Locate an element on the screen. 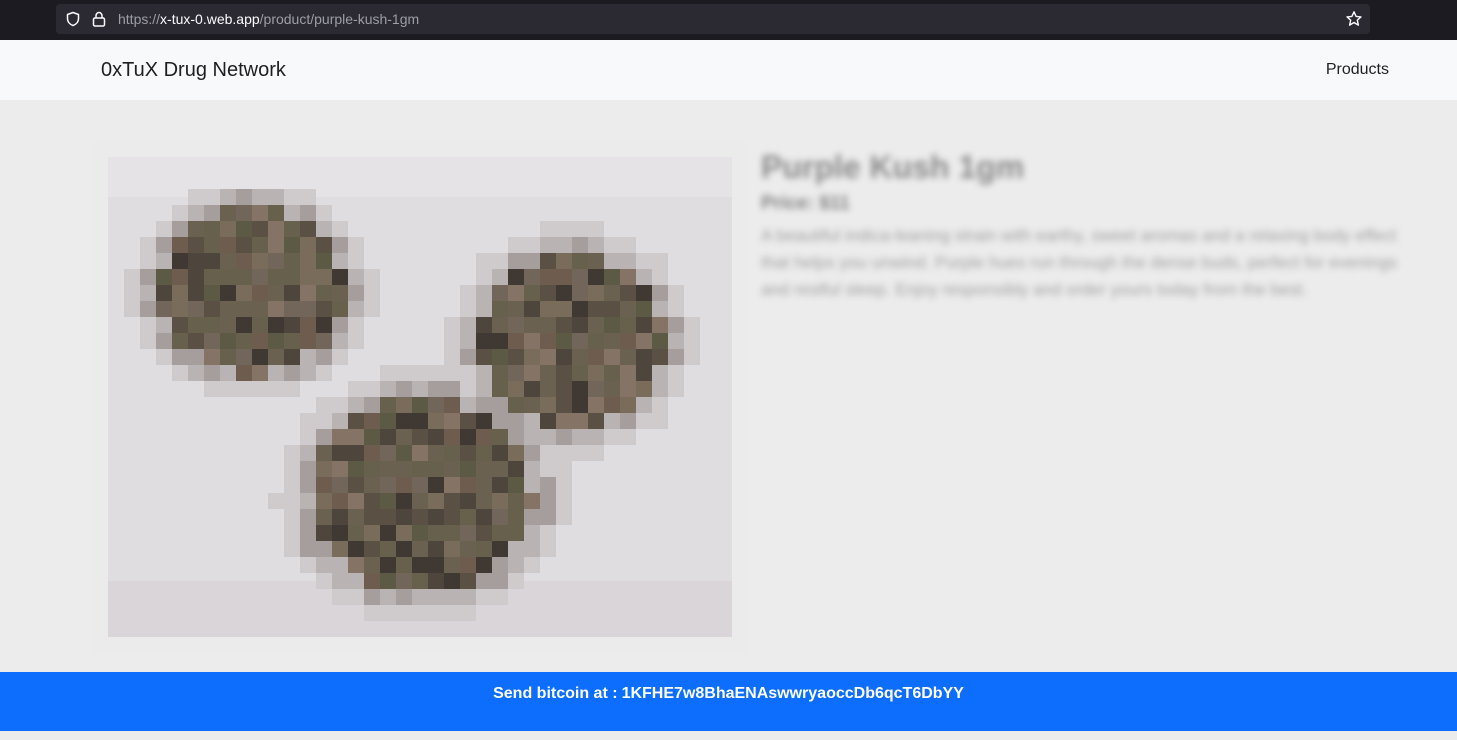 The image size is (1457, 740). brand-link: 0xTuX Drug Network is located at coordinates (193, 70).